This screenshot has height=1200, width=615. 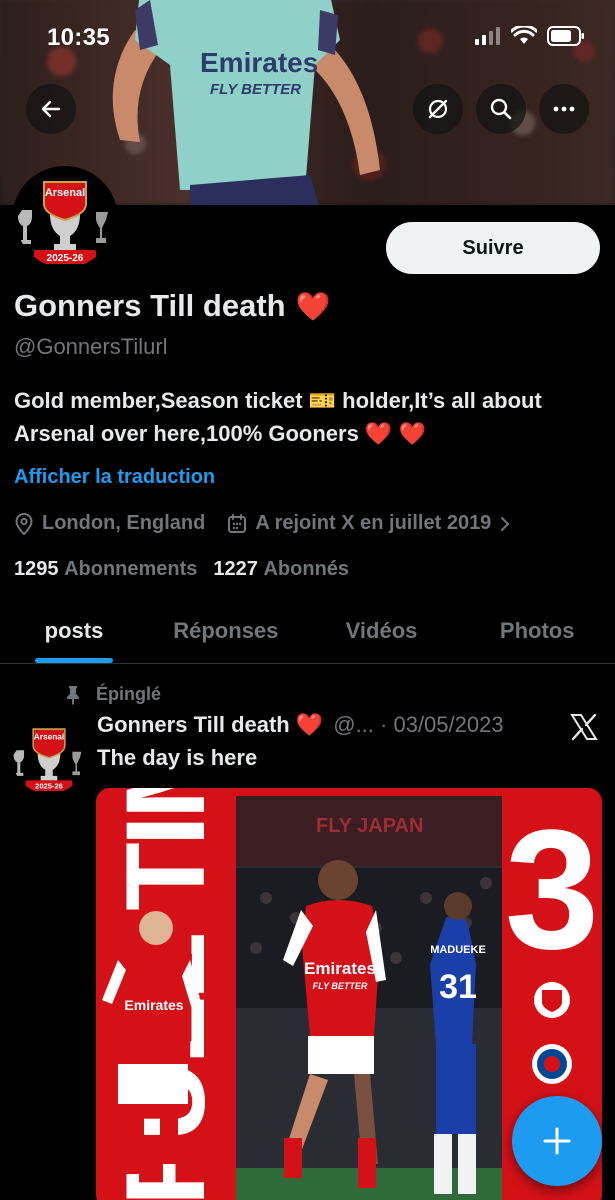 I want to click on profile-name: Gonners Till death, so click(x=150, y=305).